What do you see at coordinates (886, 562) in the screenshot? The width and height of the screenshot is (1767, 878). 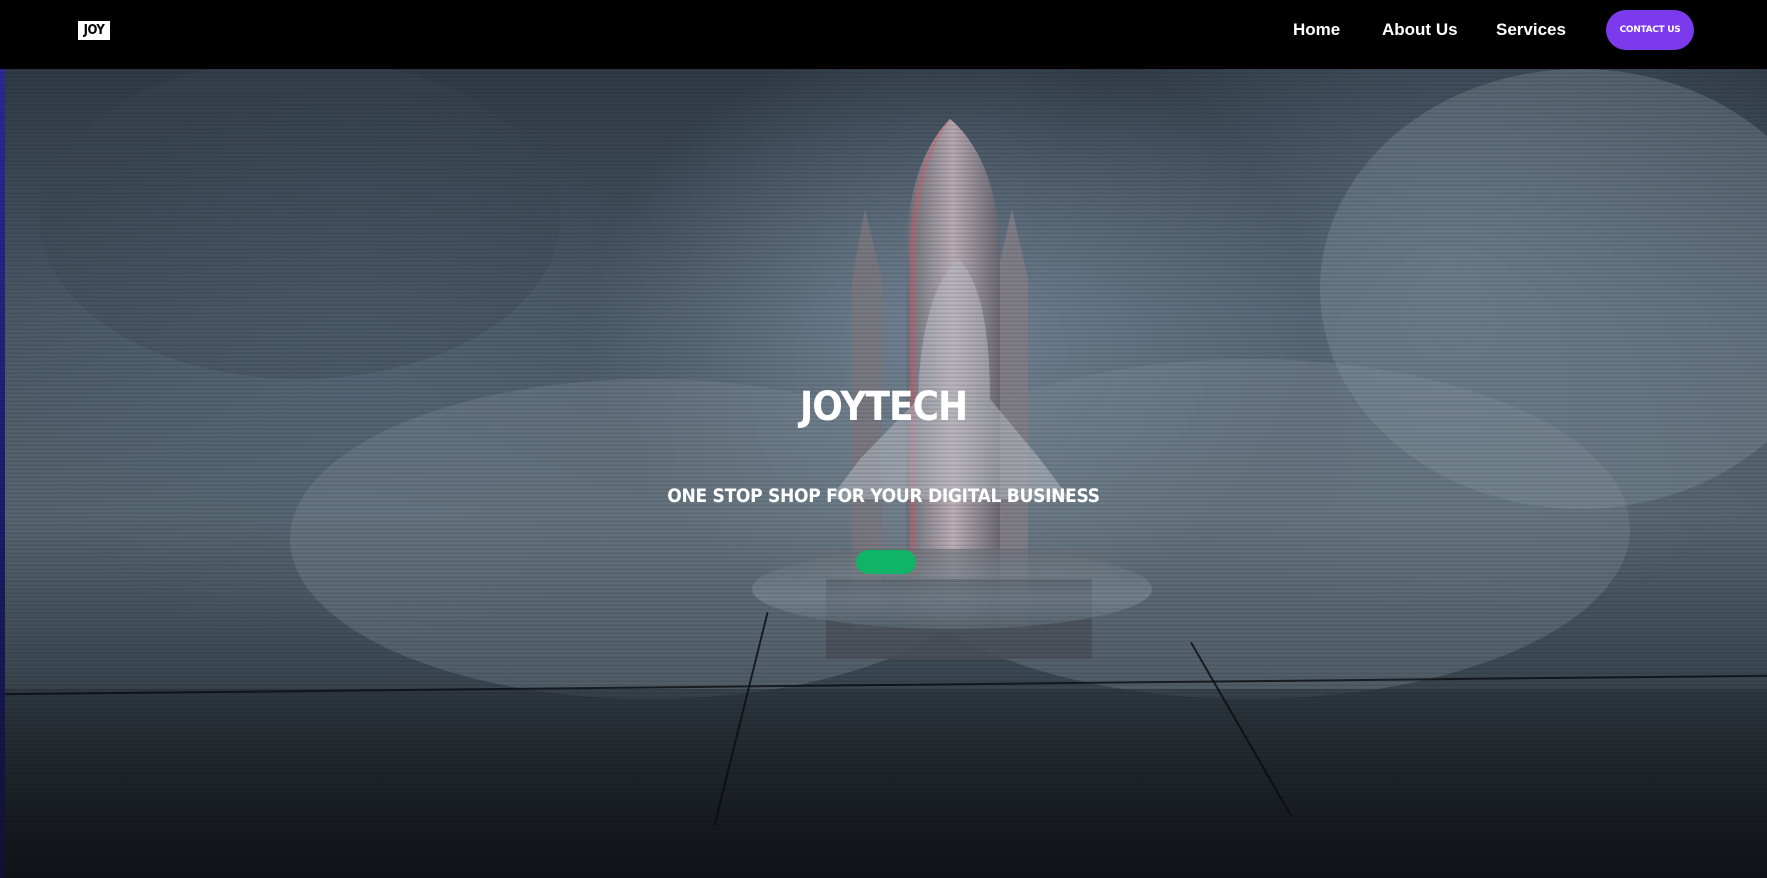 I see `hero-cta-button` at bounding box center [886, 562].